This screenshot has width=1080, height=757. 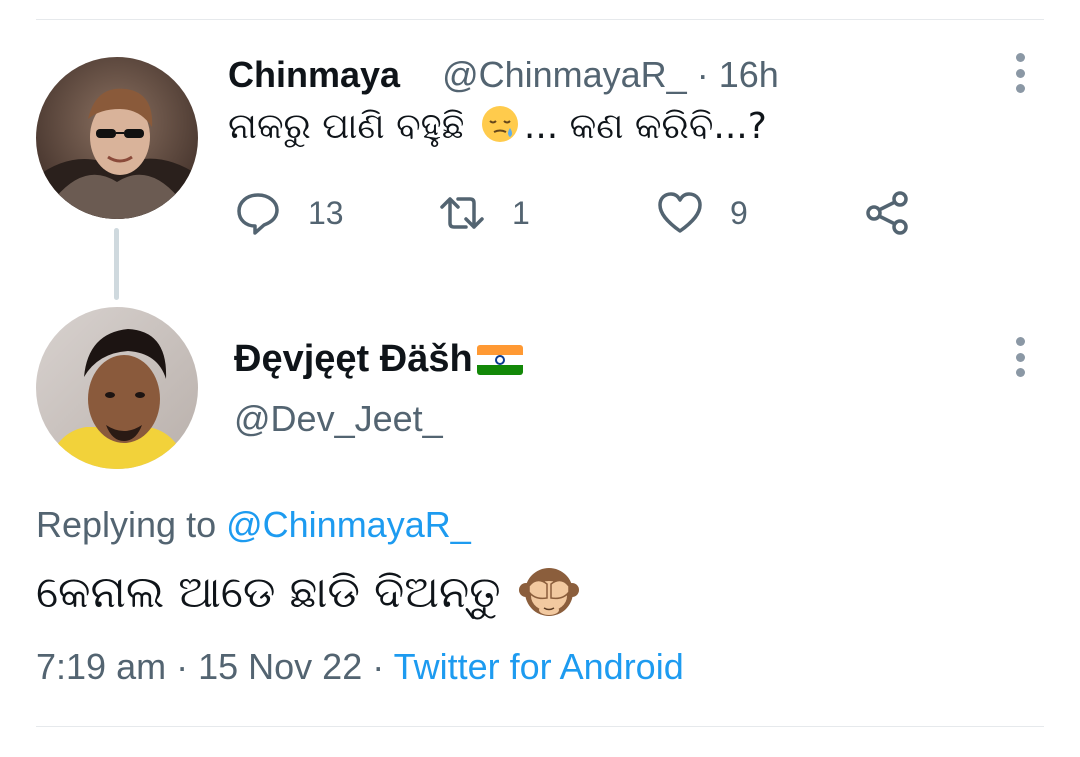 I want to click on tweet1-header: Chinmaya @ChinmayaR_ · 16h, so click(x=503, y=75).